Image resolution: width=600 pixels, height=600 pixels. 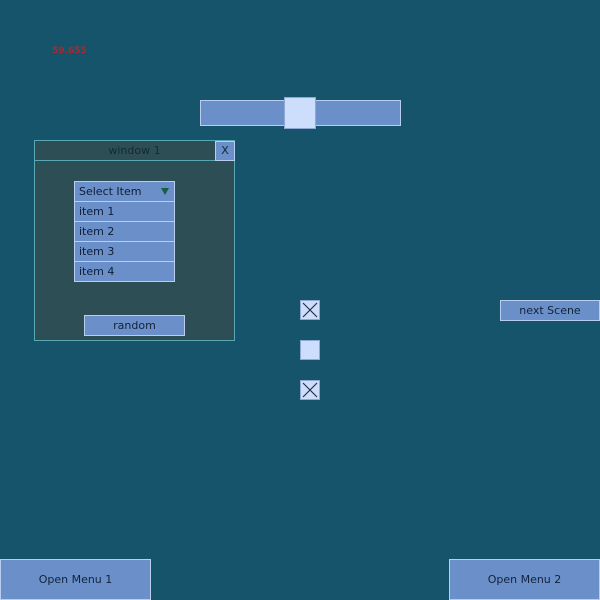 I want to click on dropdown-option-item-4: item 4, so click(x=124, y=272).